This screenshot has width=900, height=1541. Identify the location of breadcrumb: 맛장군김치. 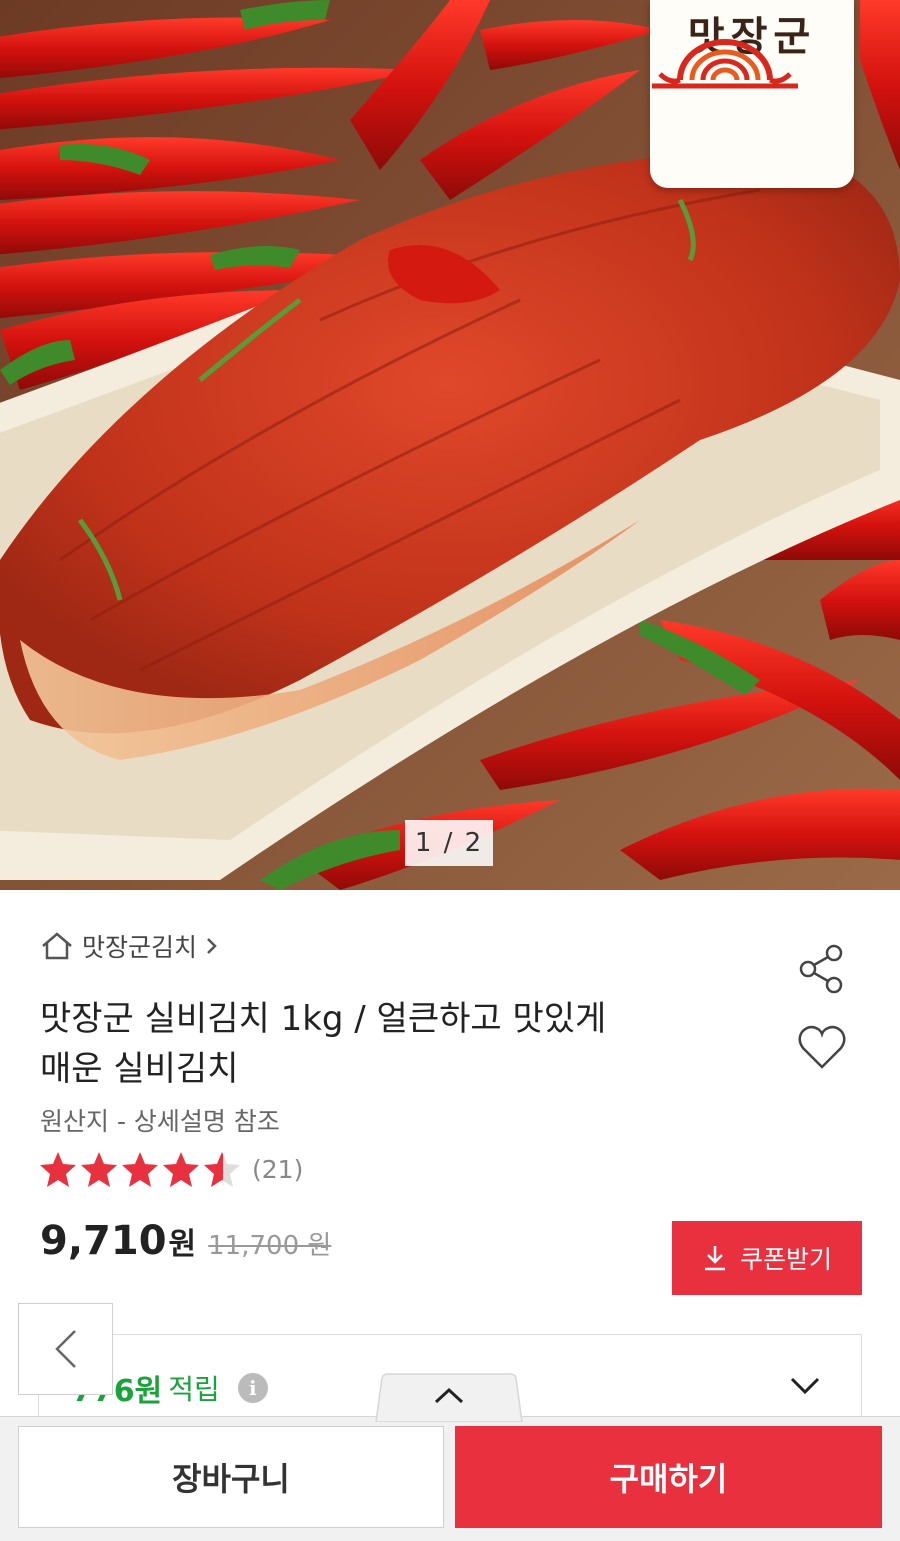
(129, 946).